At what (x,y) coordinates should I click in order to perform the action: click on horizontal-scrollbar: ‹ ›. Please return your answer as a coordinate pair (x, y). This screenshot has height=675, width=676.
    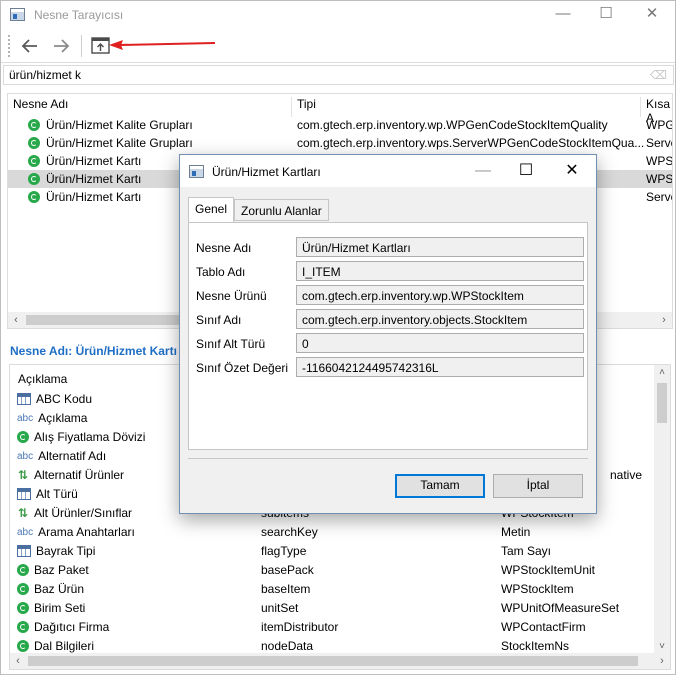
    Looking at the image, I should click on (340, 661).